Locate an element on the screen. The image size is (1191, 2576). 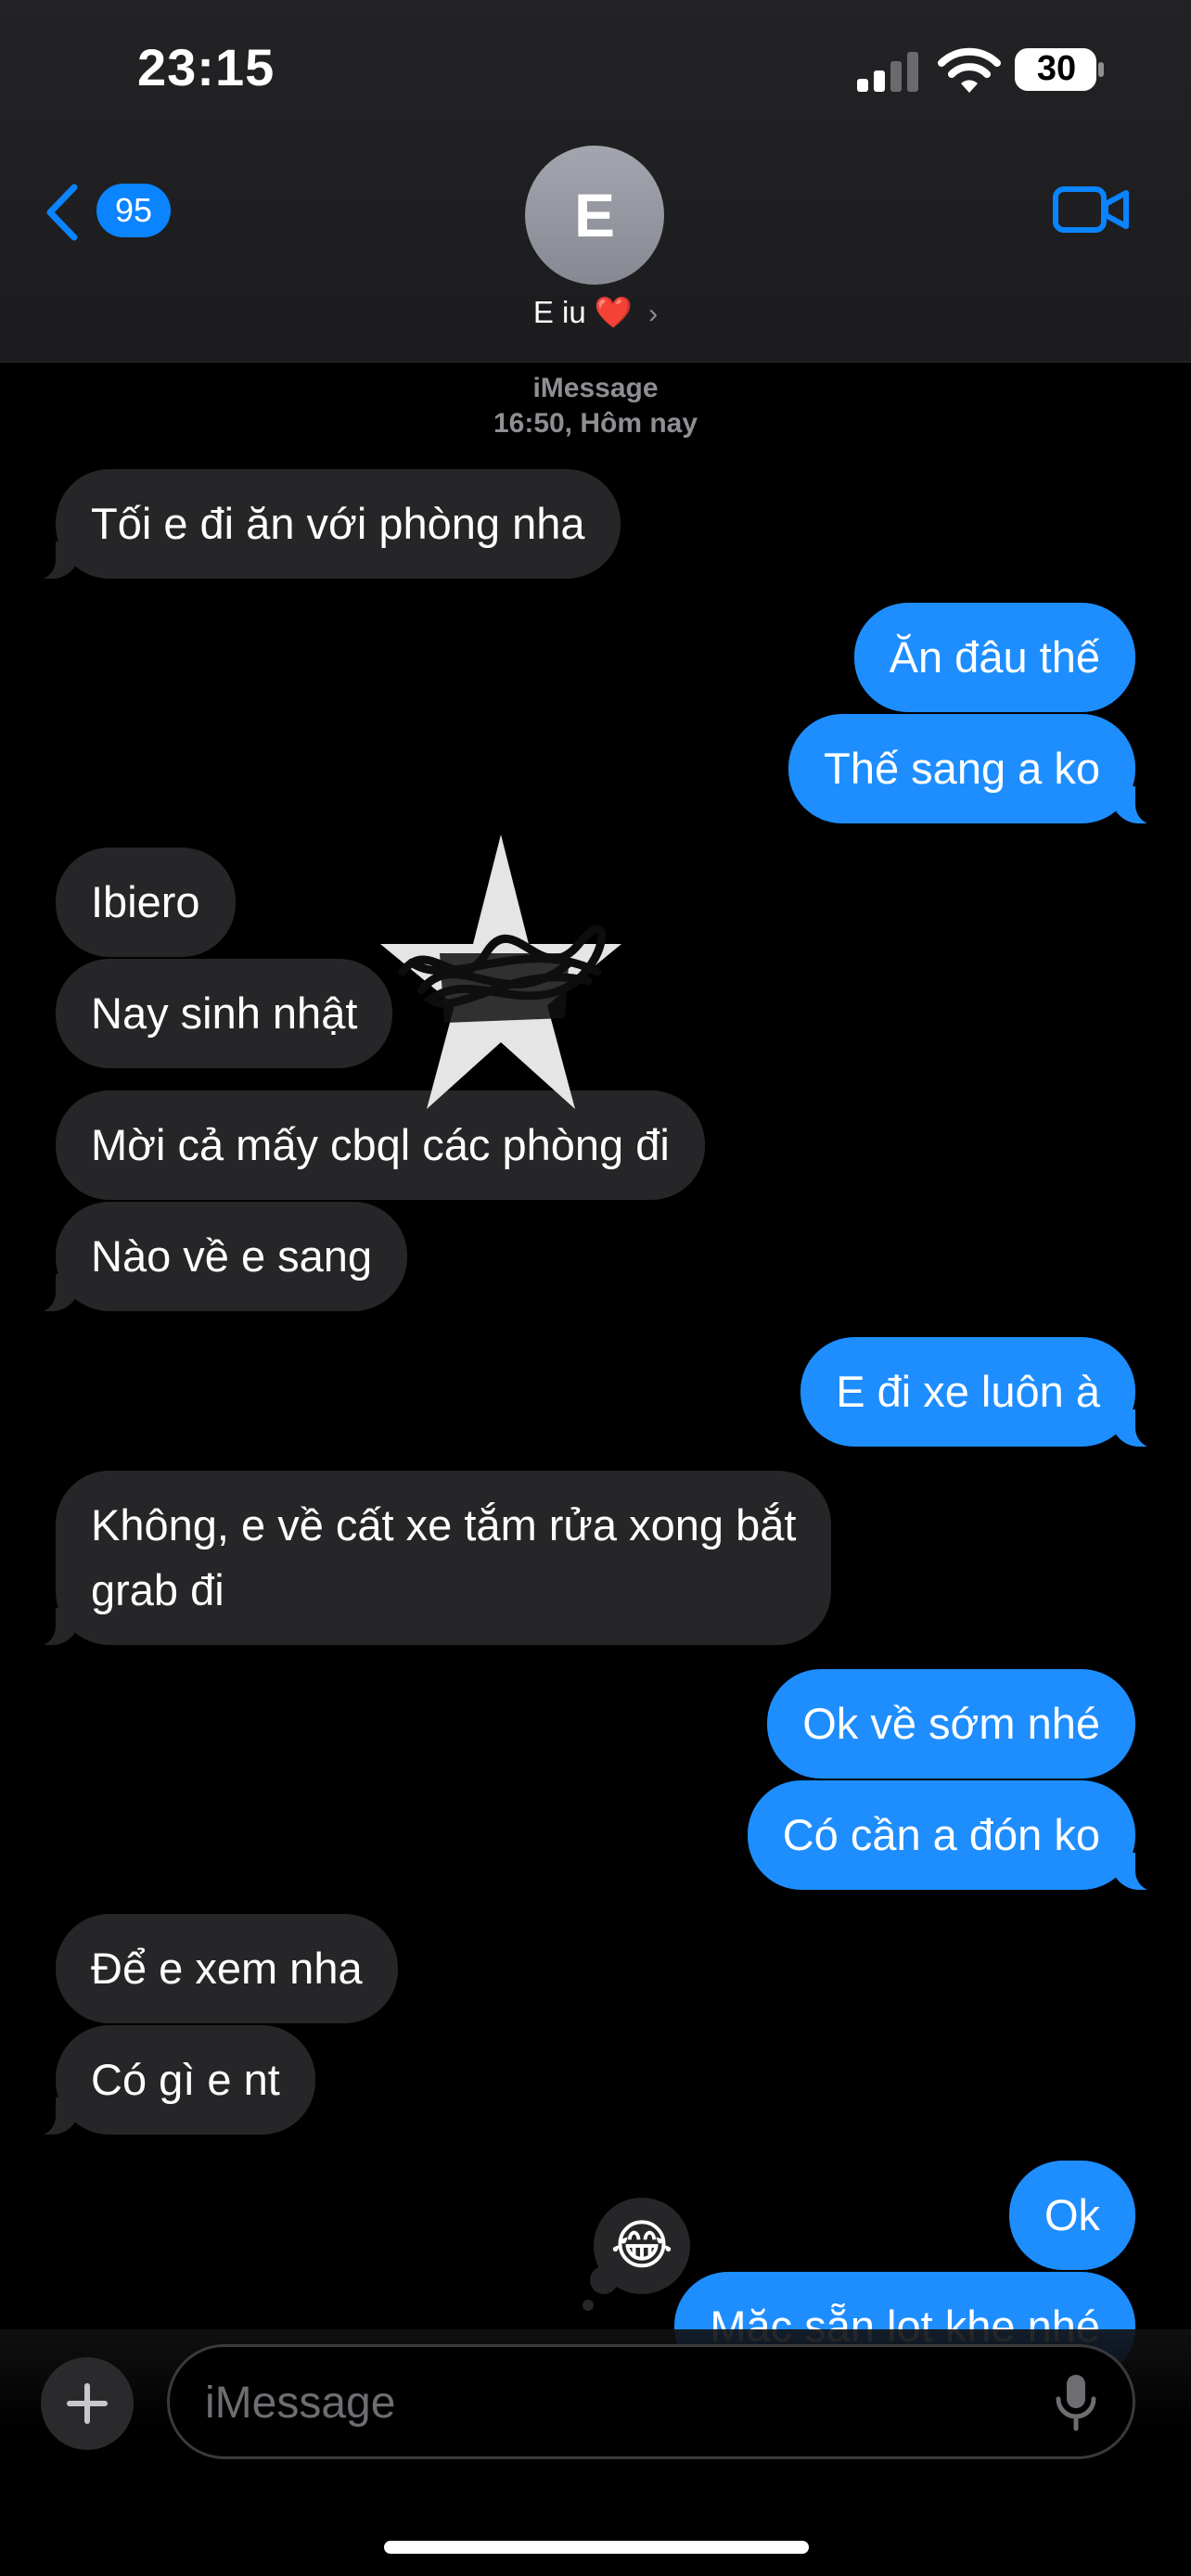
message-input is located at coordinates (613, 2402).